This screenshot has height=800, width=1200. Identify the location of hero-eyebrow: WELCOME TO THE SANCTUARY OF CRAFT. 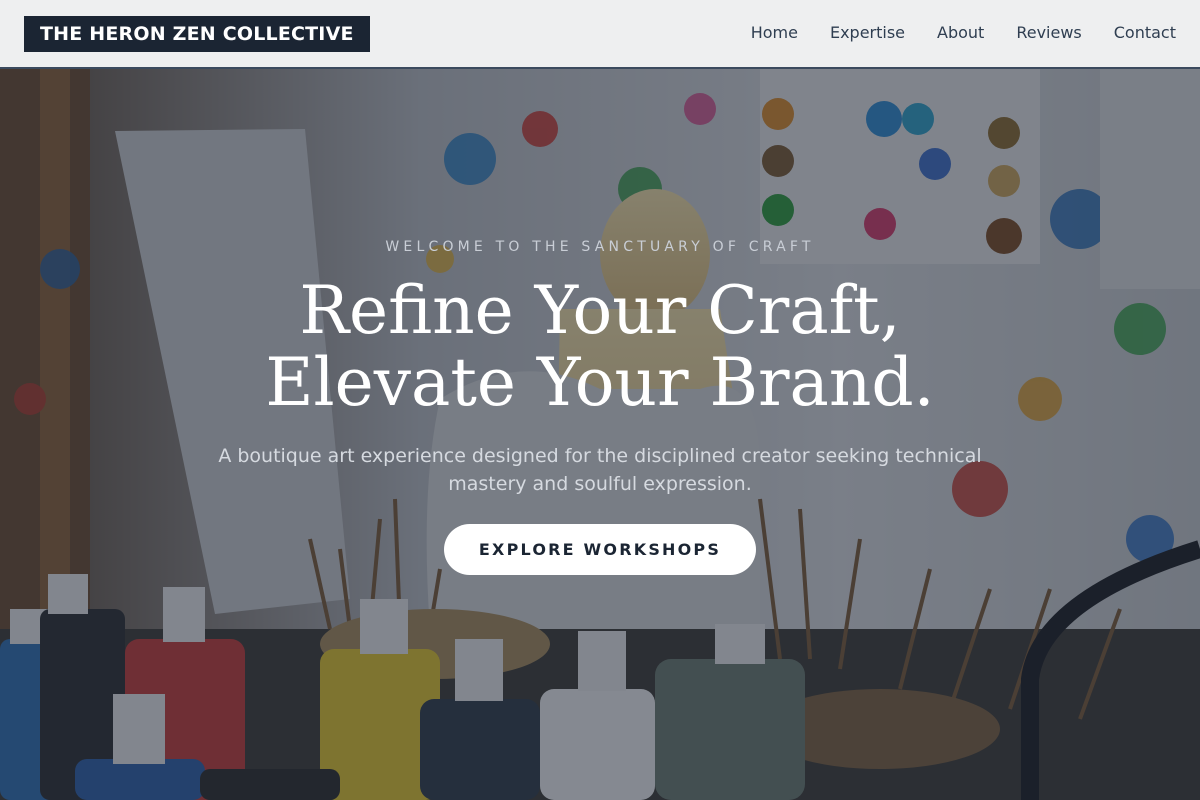
(600, 247).